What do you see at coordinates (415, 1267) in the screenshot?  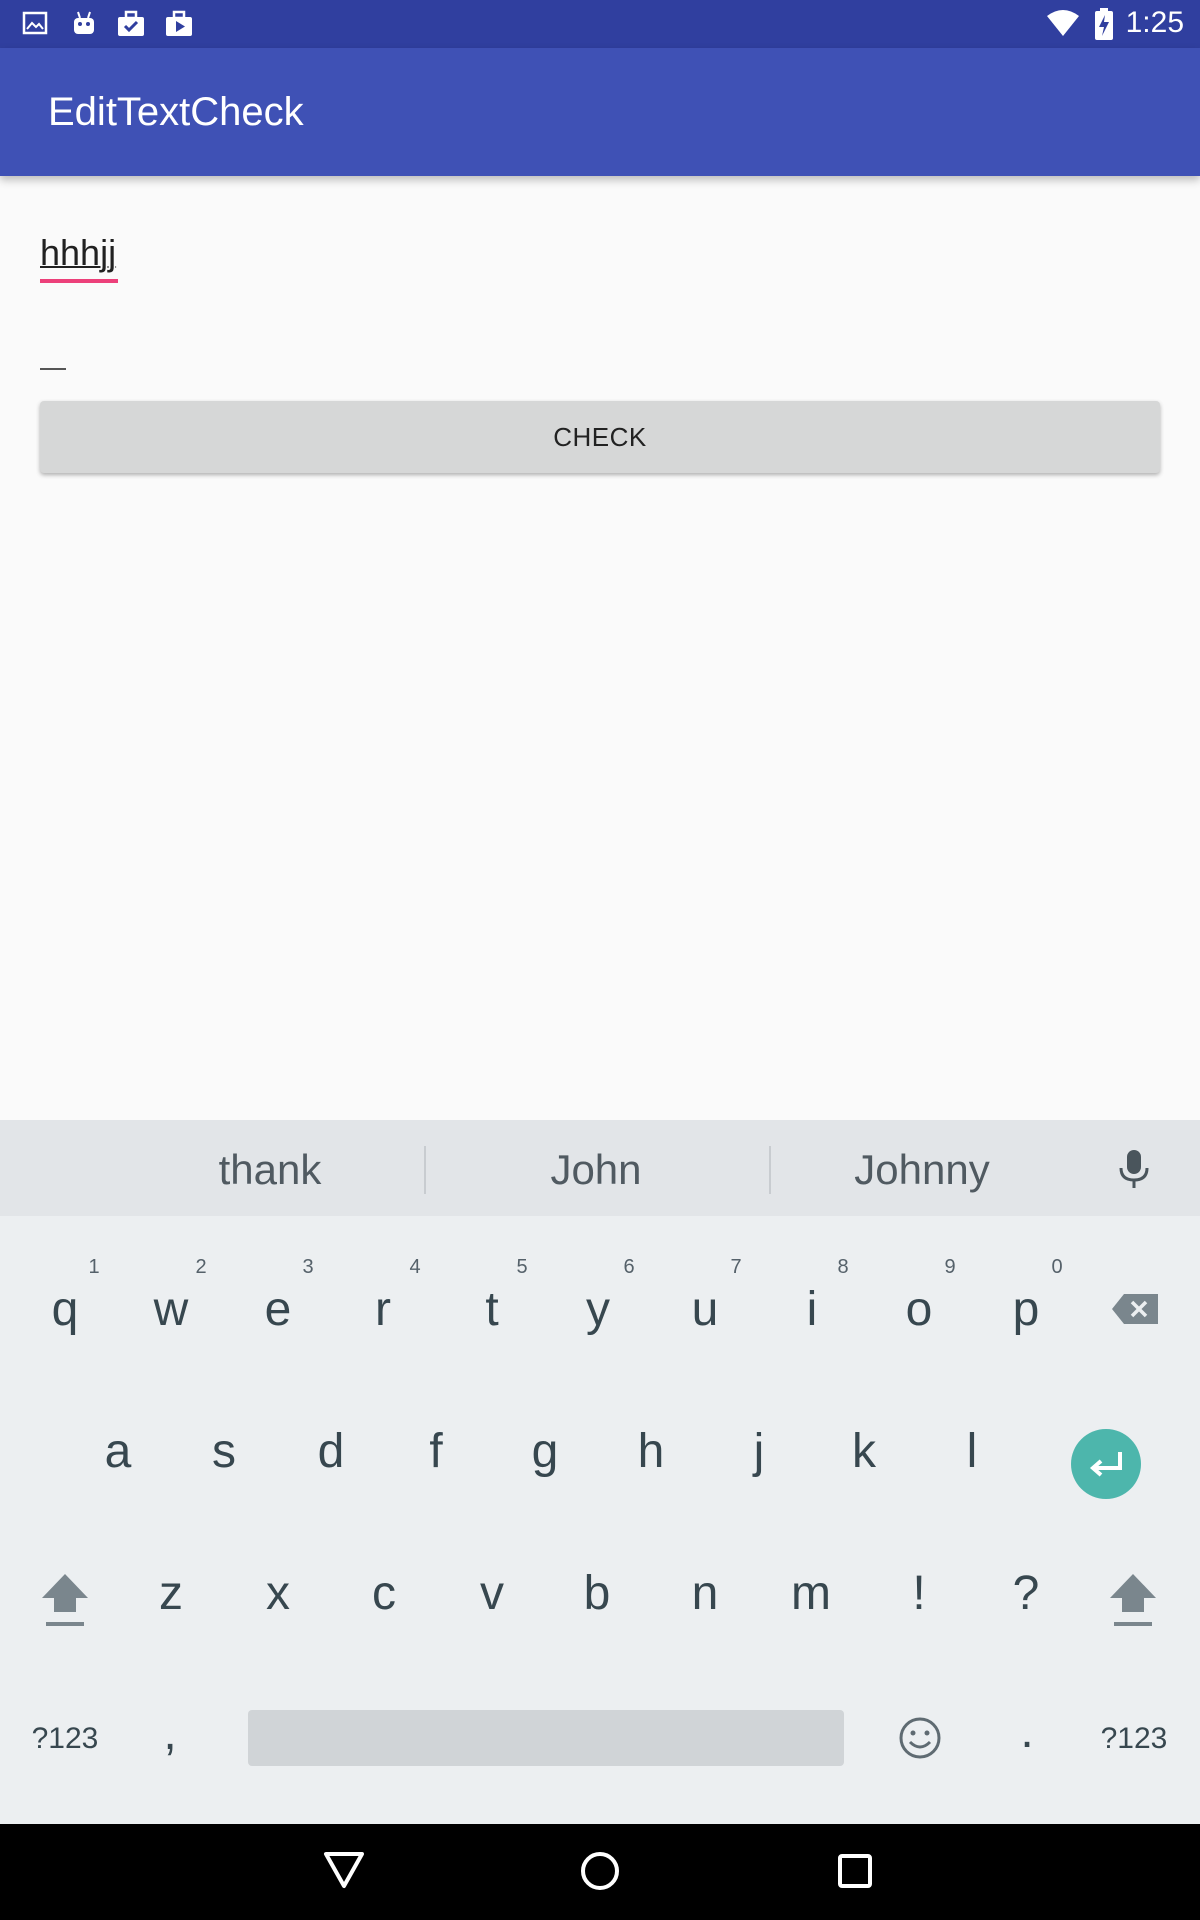 I see `key-hint: 4` at bounding box center [415, 1267].